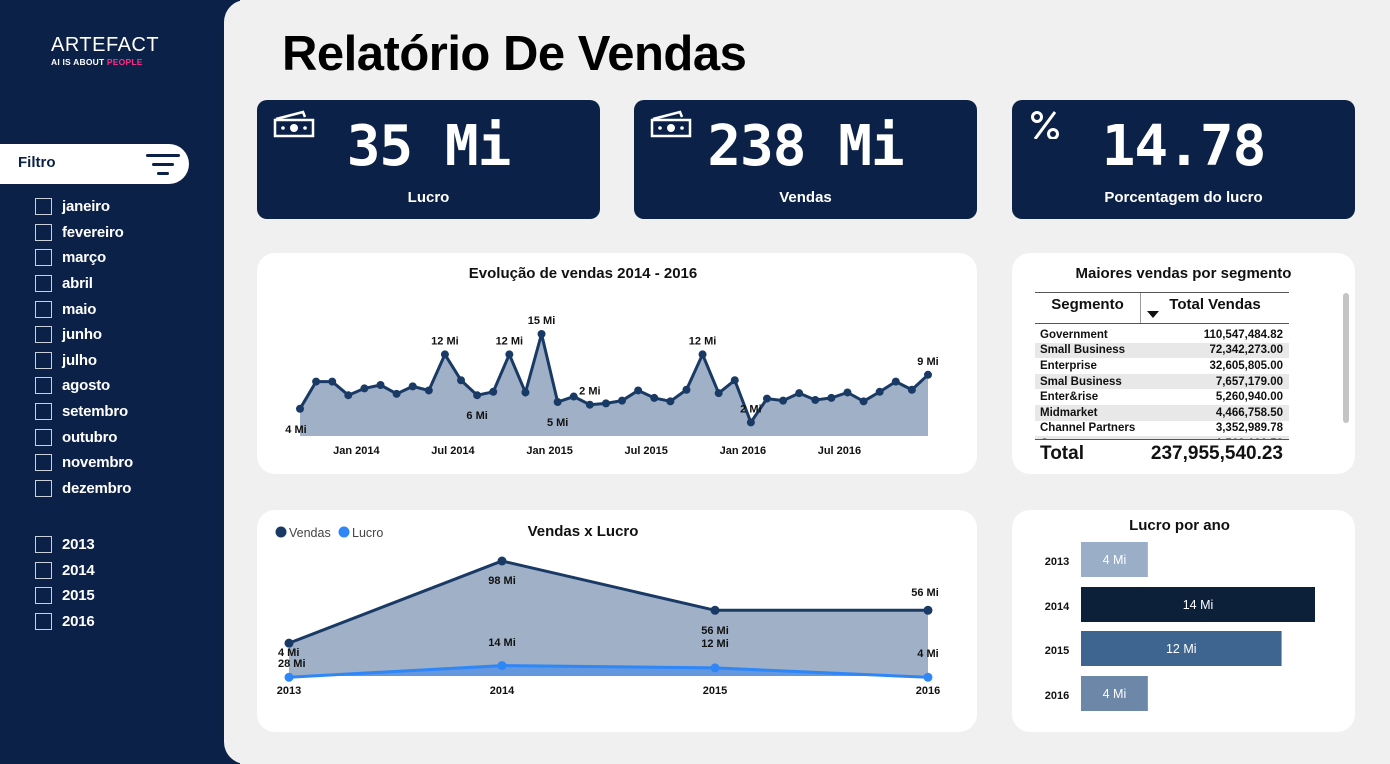 This screenshot has width=1390, height=764. I want to click on table-row: Small Business 72,342,273.00, so click(1162, 350).